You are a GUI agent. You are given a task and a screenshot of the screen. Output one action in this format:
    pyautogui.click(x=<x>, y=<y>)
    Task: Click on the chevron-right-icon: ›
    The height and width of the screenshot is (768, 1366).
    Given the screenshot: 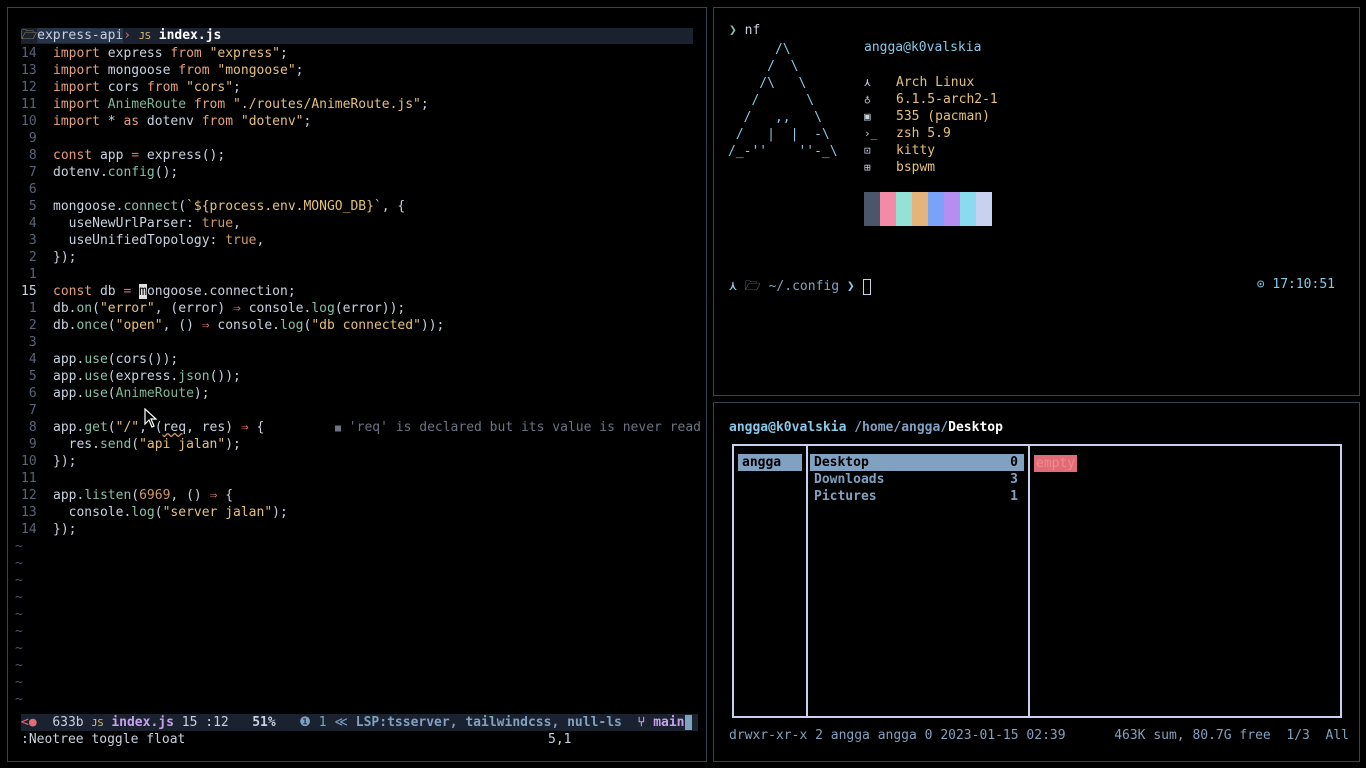 What is the action you would take?
    pyautogui.click(x=127, y=35)
    